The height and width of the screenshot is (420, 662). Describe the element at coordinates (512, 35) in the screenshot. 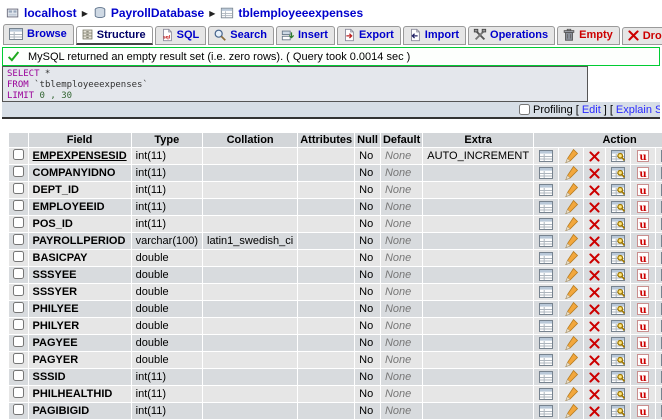

I see `tab-operations: Operations` at that location.